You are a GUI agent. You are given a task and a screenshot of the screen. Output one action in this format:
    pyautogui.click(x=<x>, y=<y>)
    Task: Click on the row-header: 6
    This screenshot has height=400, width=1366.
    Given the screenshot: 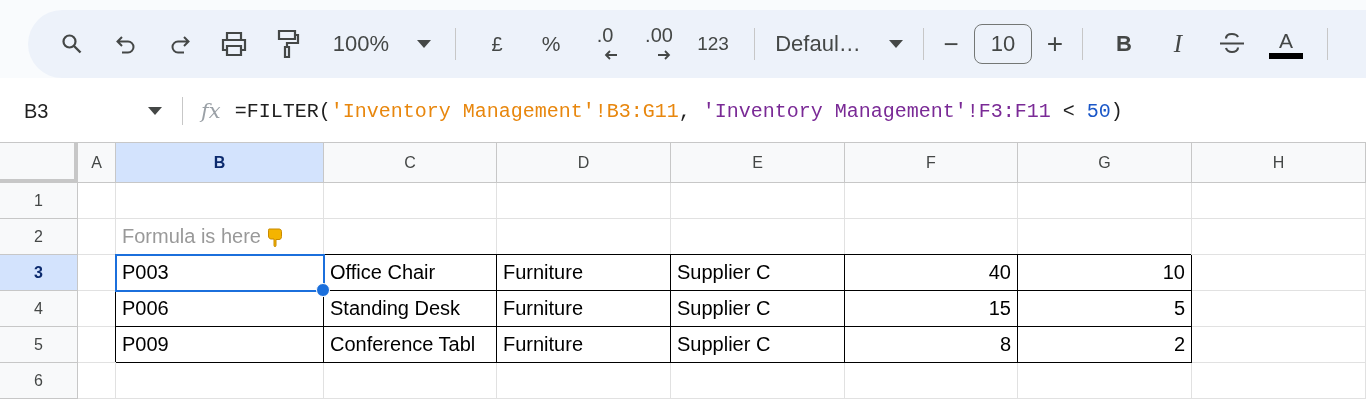 What is the action you would take?
    pyautogui.click(x=39, y=381)
    